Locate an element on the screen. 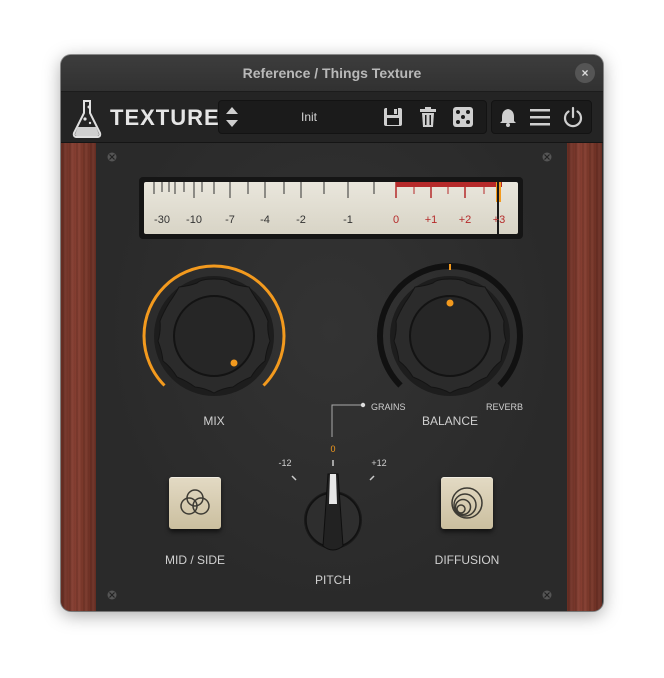 Image resolution: width=664 pixels, height=678 pixels. diffusion-button is located at coordinates (467, 503).